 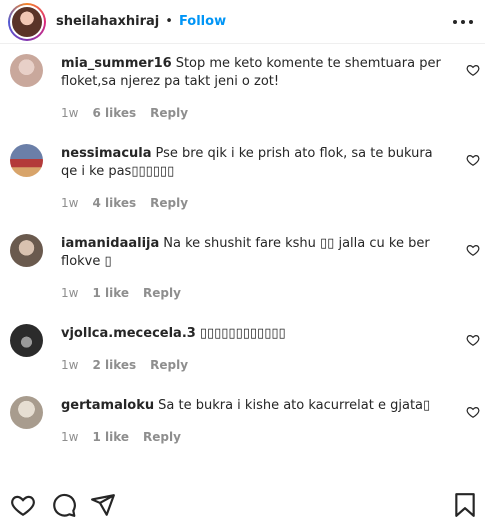 I want to click on follow-button: Follow, so click(x=202, y=21).